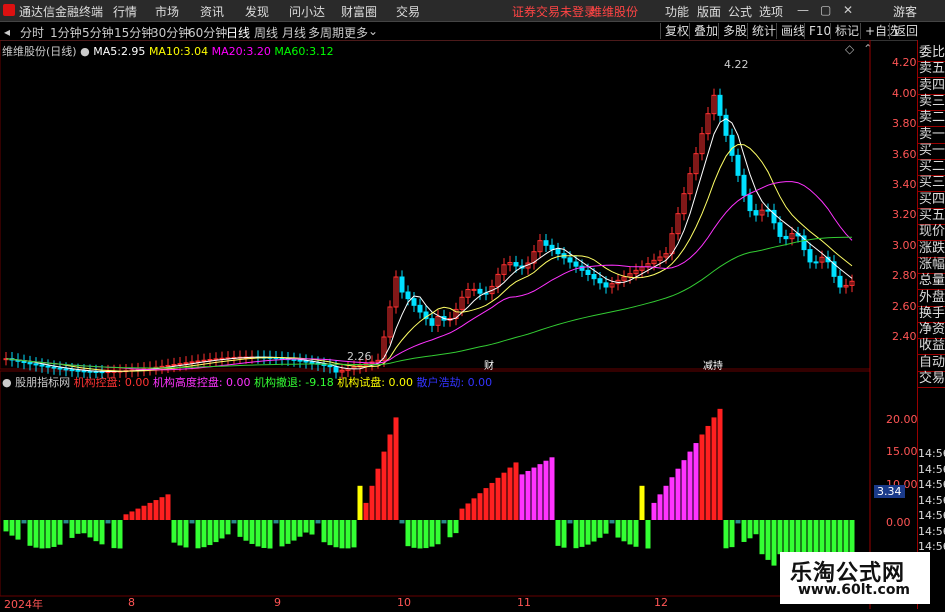 The image size is (945, 612). What do you see at coordinates (931, 119) in the screenshot?
I see `side-item: 卖二` at bounding box center [931, 119].